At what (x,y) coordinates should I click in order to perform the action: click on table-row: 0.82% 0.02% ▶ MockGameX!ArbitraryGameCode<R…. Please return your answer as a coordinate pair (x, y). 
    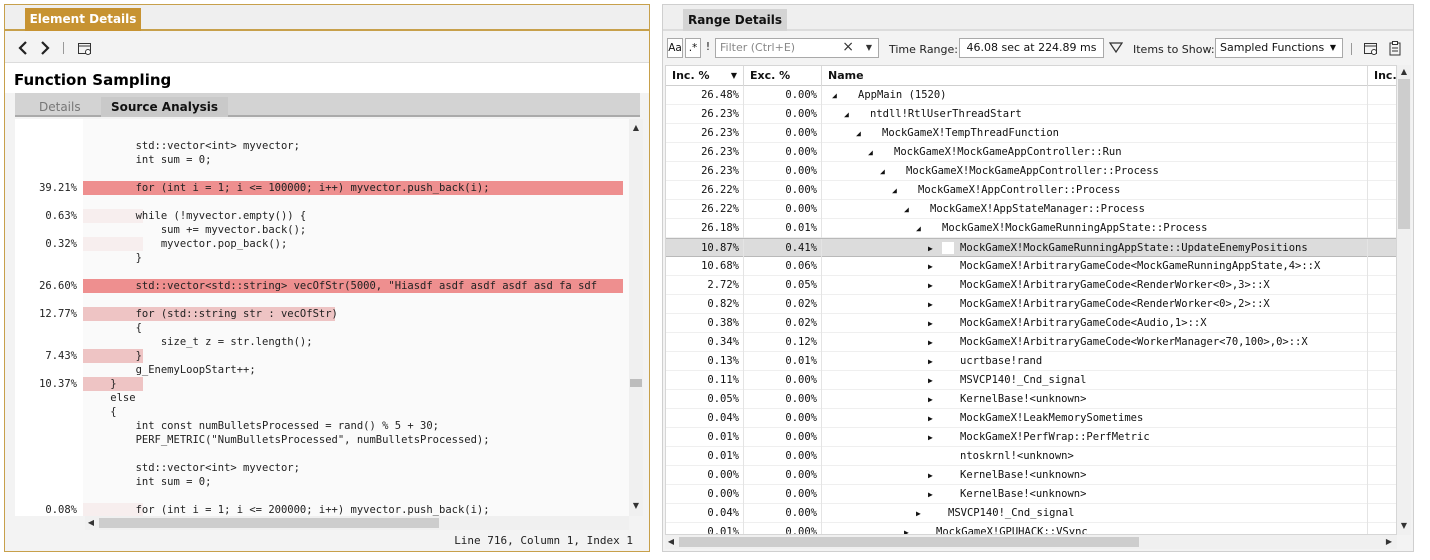
    Looking at the image, I should click on (1031, 304).